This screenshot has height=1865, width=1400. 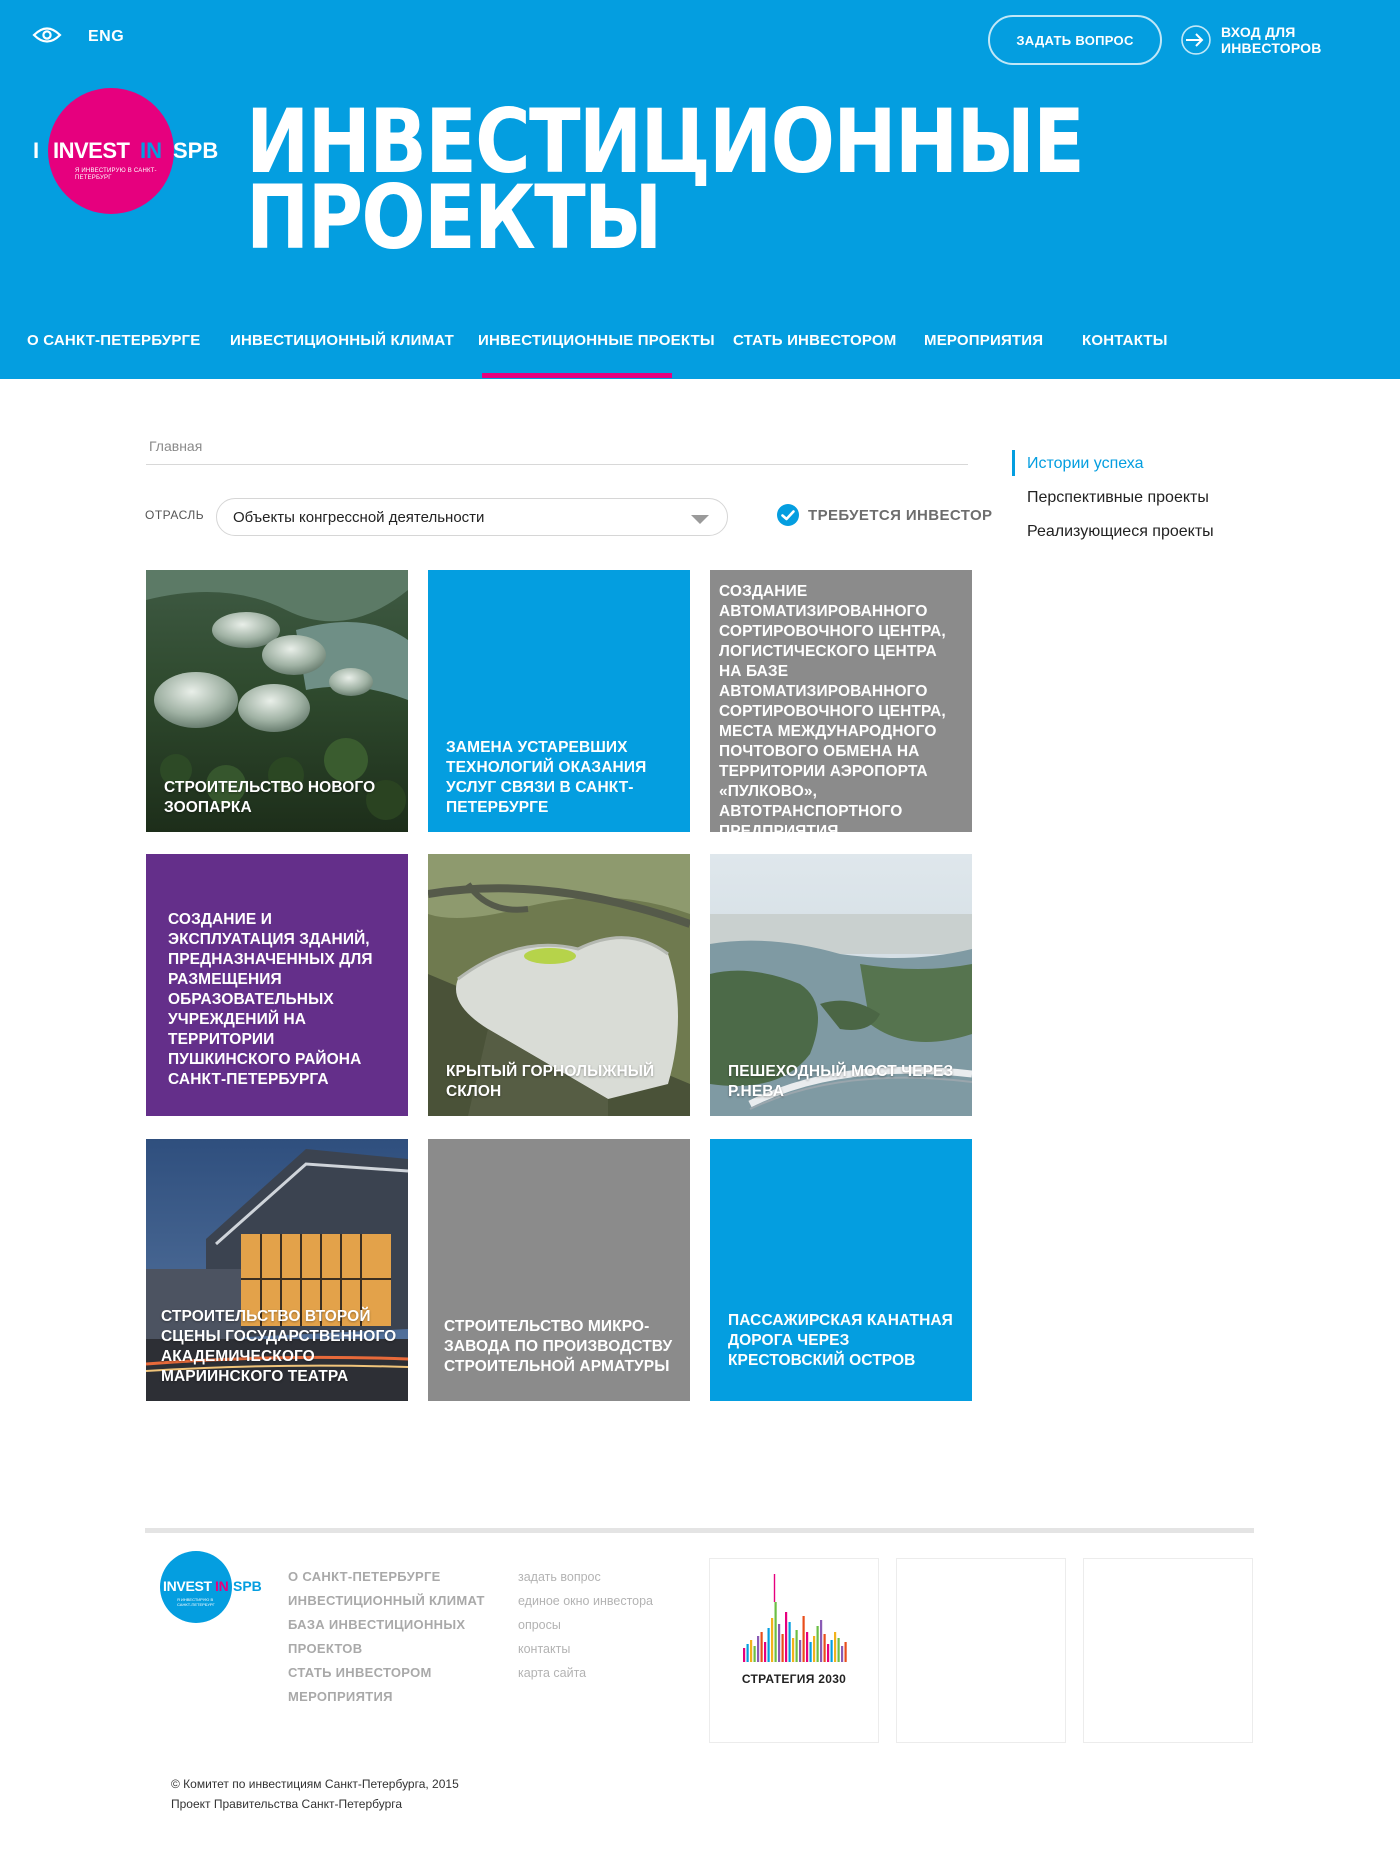 I want to click on footer-logo-invest: INVEST, so click(x=187, y=1586).